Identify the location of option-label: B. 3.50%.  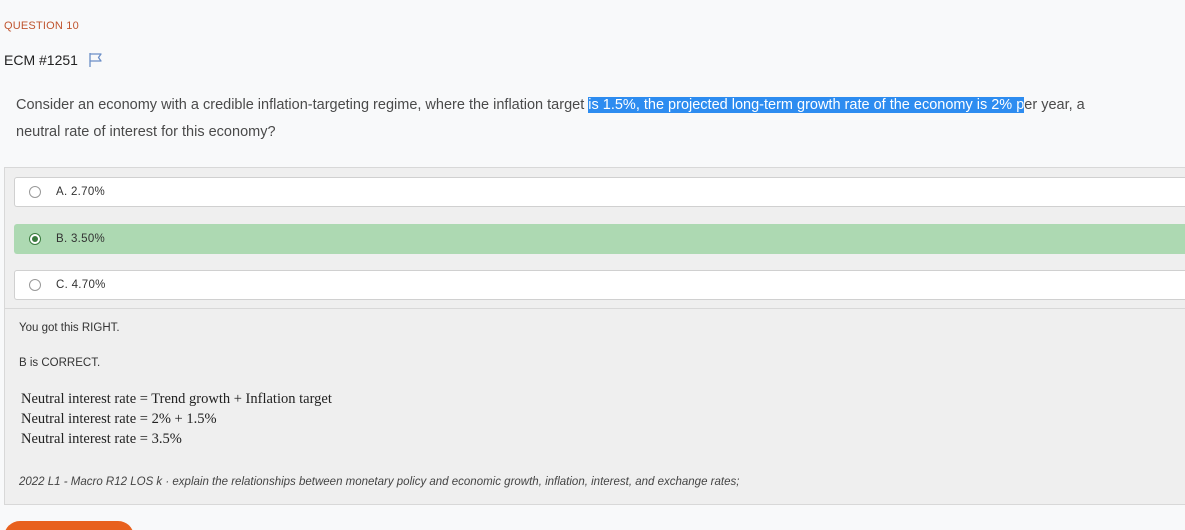
(81, 239).